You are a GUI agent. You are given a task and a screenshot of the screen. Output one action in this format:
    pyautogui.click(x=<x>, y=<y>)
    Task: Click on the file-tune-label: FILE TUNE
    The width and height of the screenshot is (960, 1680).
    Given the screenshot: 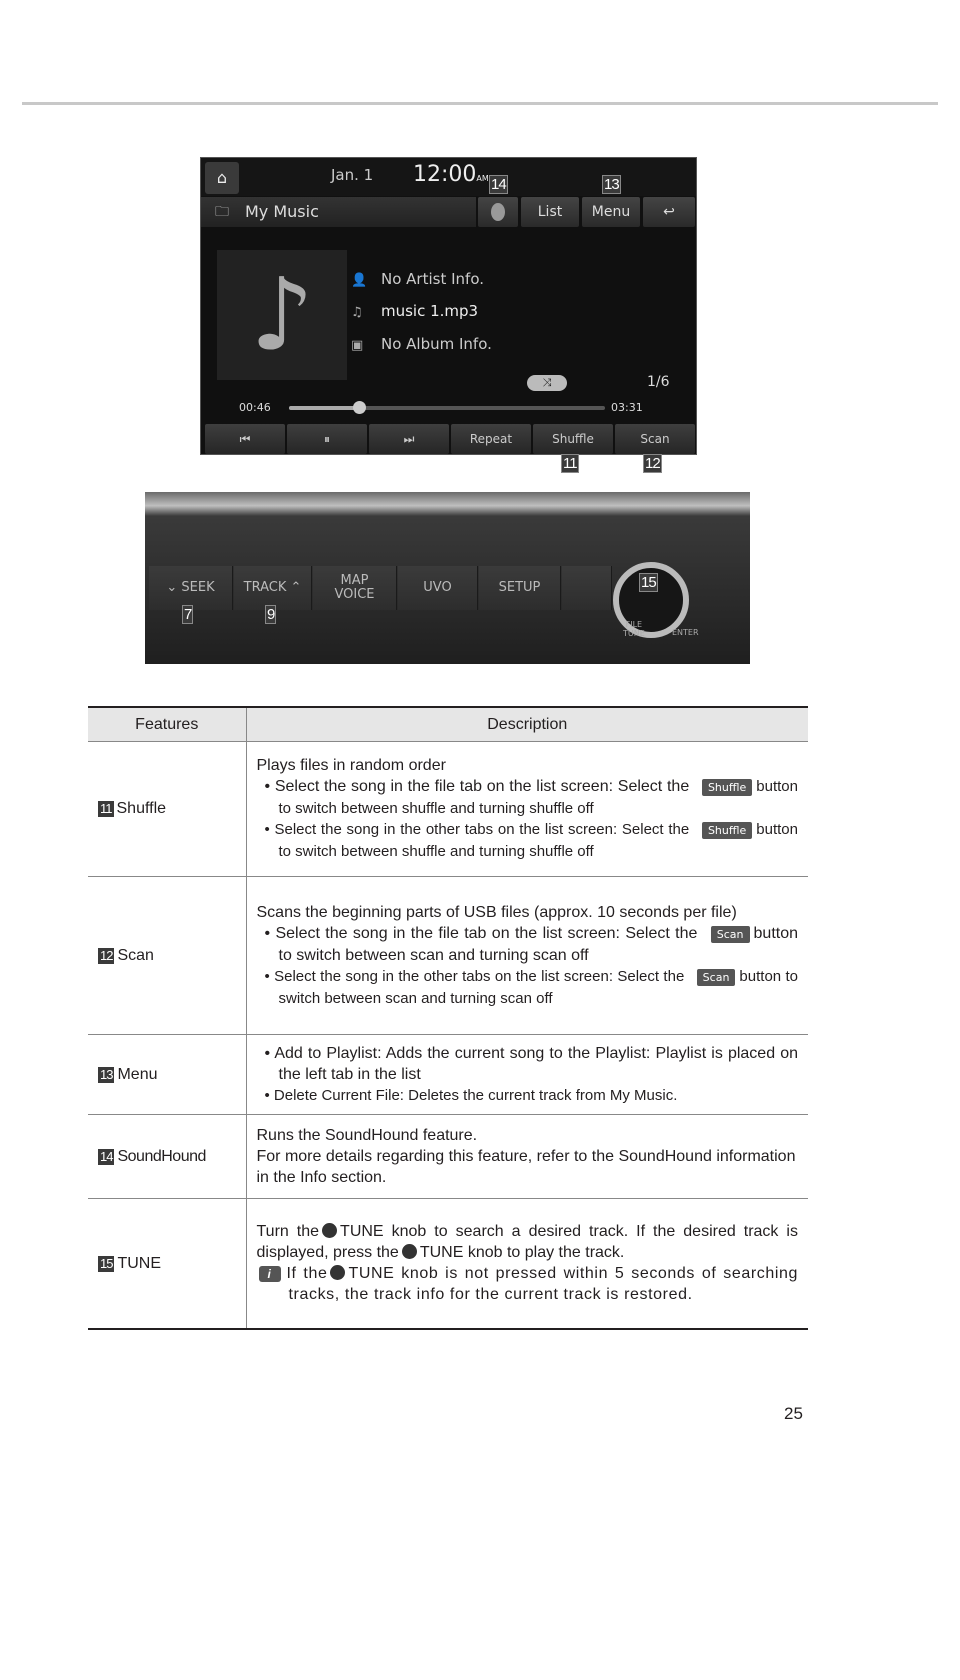 What is the action you would take?
    pyautogui.click(x=634, y=629)
    